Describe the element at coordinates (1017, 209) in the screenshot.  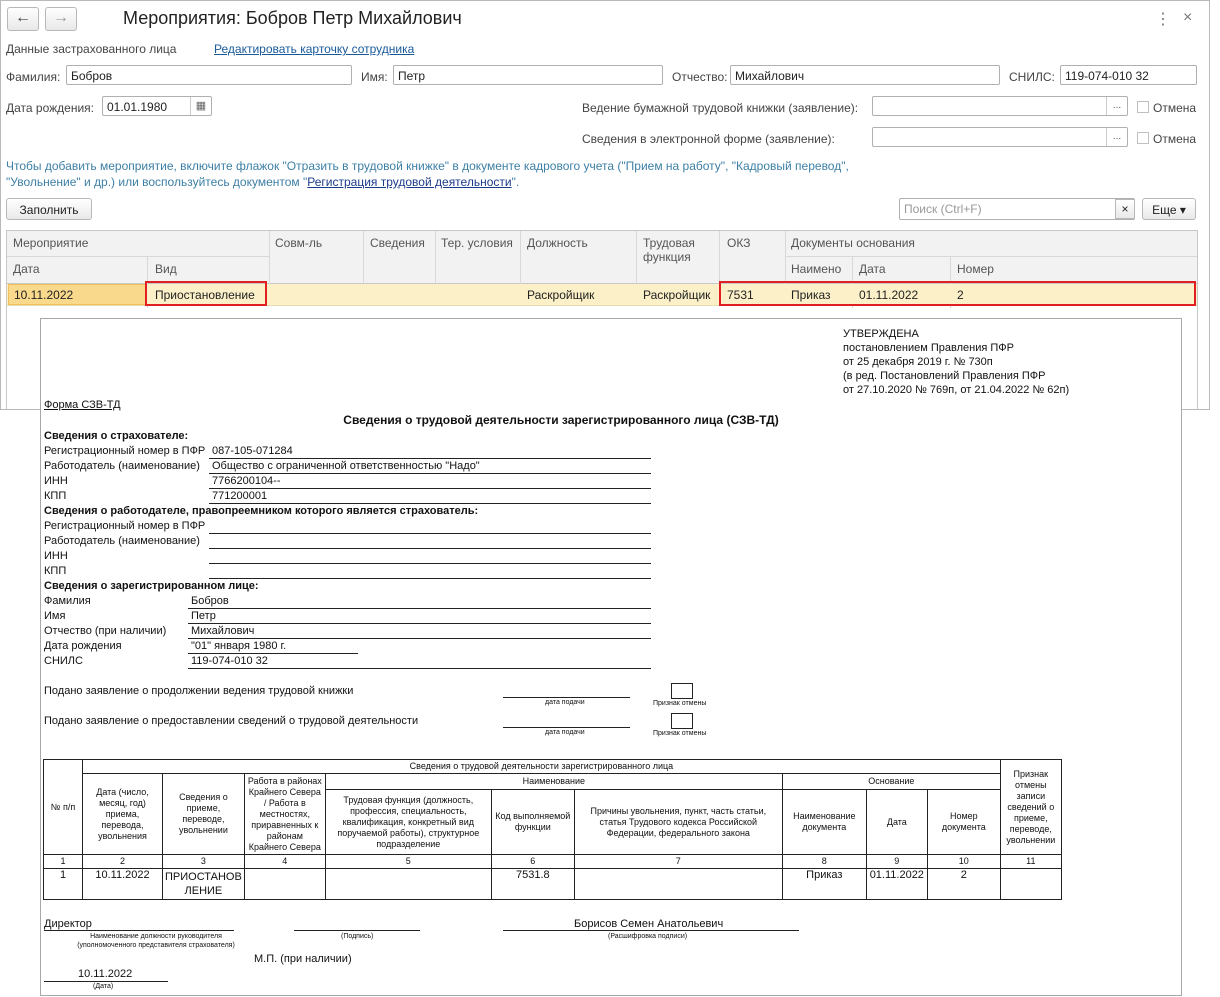
I see `search-input: Поиск (Ctrl+F)` at that location.